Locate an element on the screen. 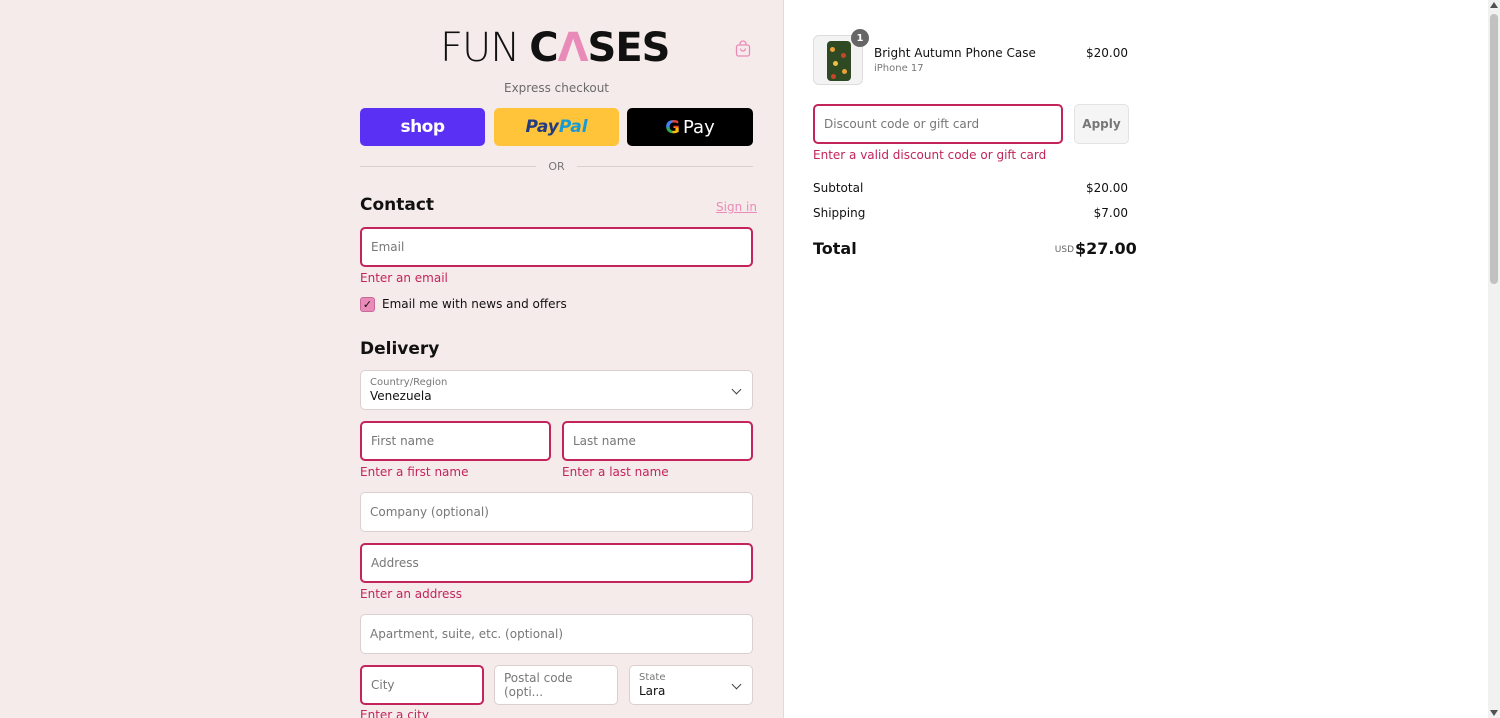 This screenshot has width=1500, height=718. shipping-label: Shipping is located at coordinates (839, 213).